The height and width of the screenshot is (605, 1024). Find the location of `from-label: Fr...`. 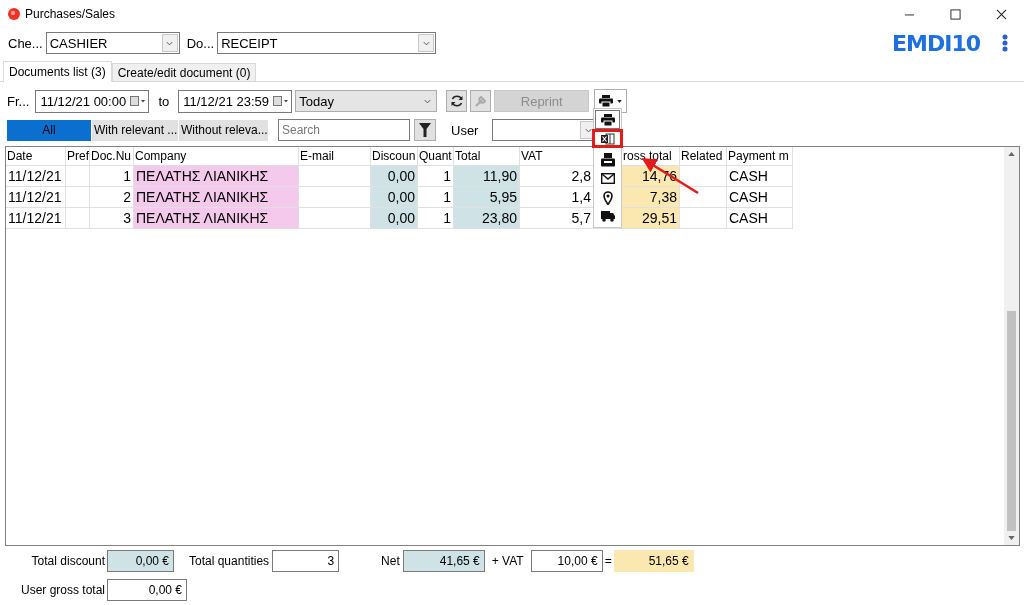

from-label: Fr... is located at coordinates (18, 101).